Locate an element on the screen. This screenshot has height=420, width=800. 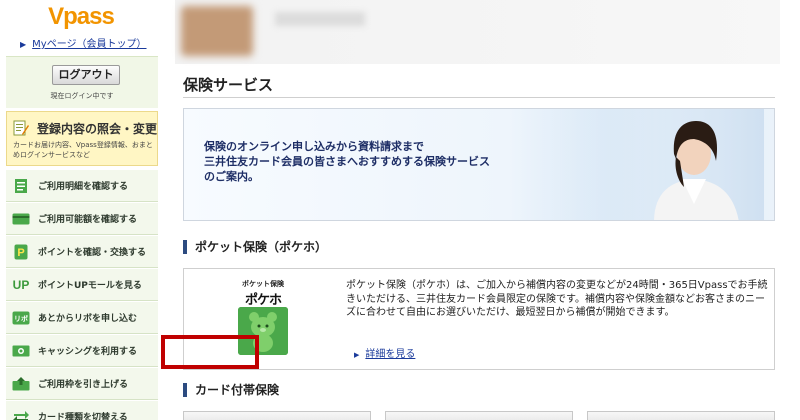
login-status: 現在ログイン中です is located at coordinates (82, 96).